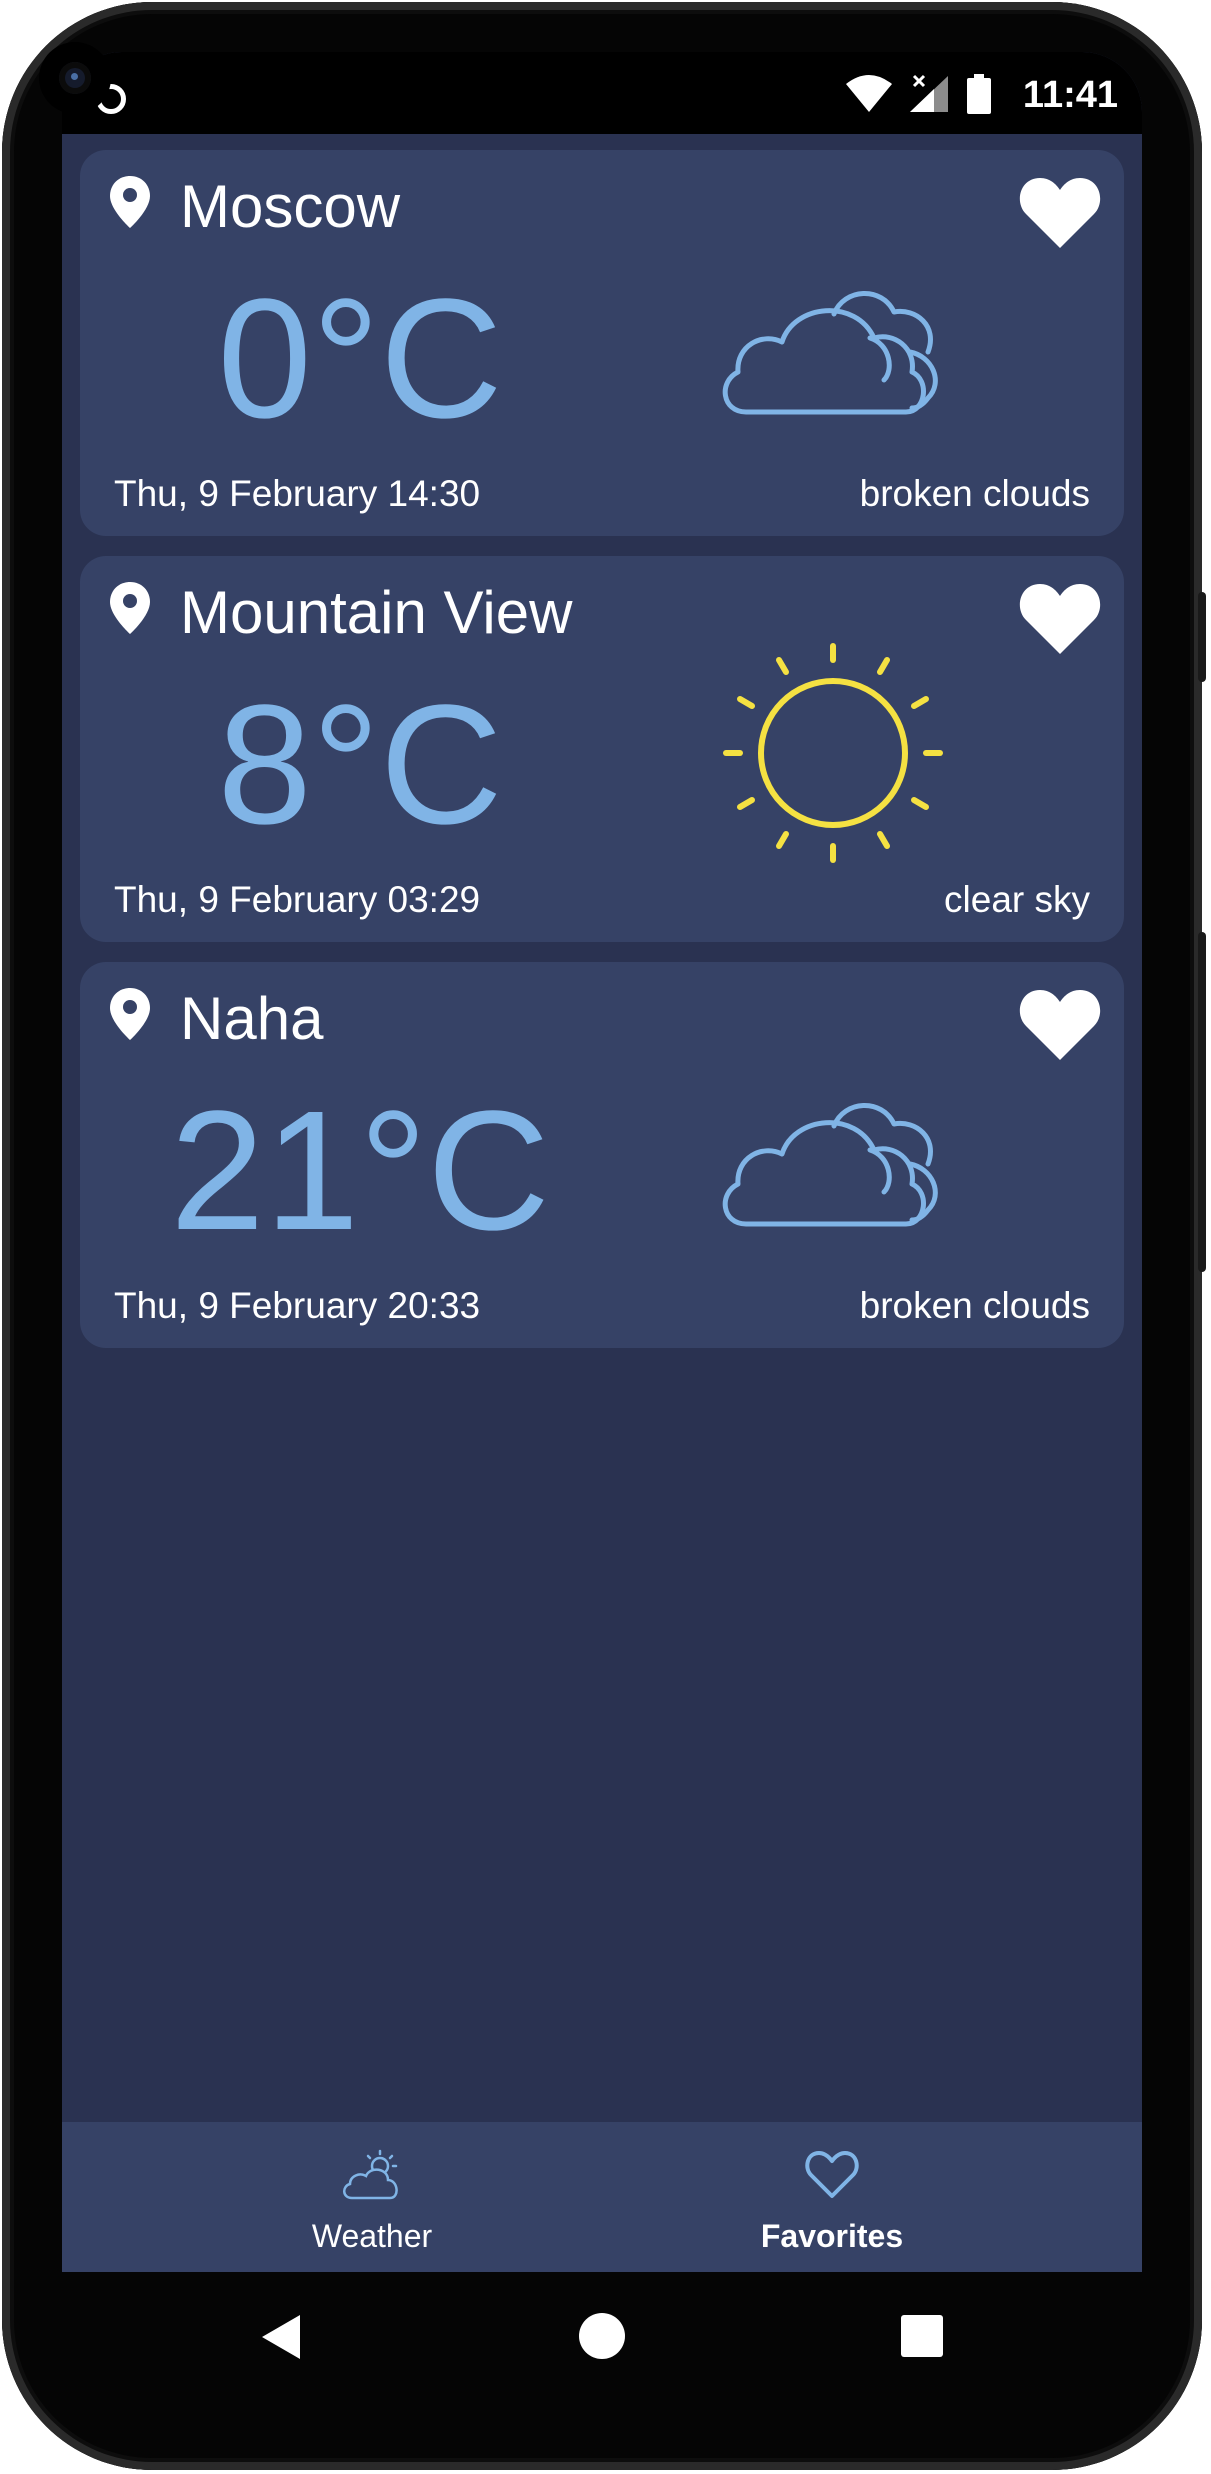  Describe the element at coordinates (75, 78) in the screenshot. I see `front-camera` at that location.